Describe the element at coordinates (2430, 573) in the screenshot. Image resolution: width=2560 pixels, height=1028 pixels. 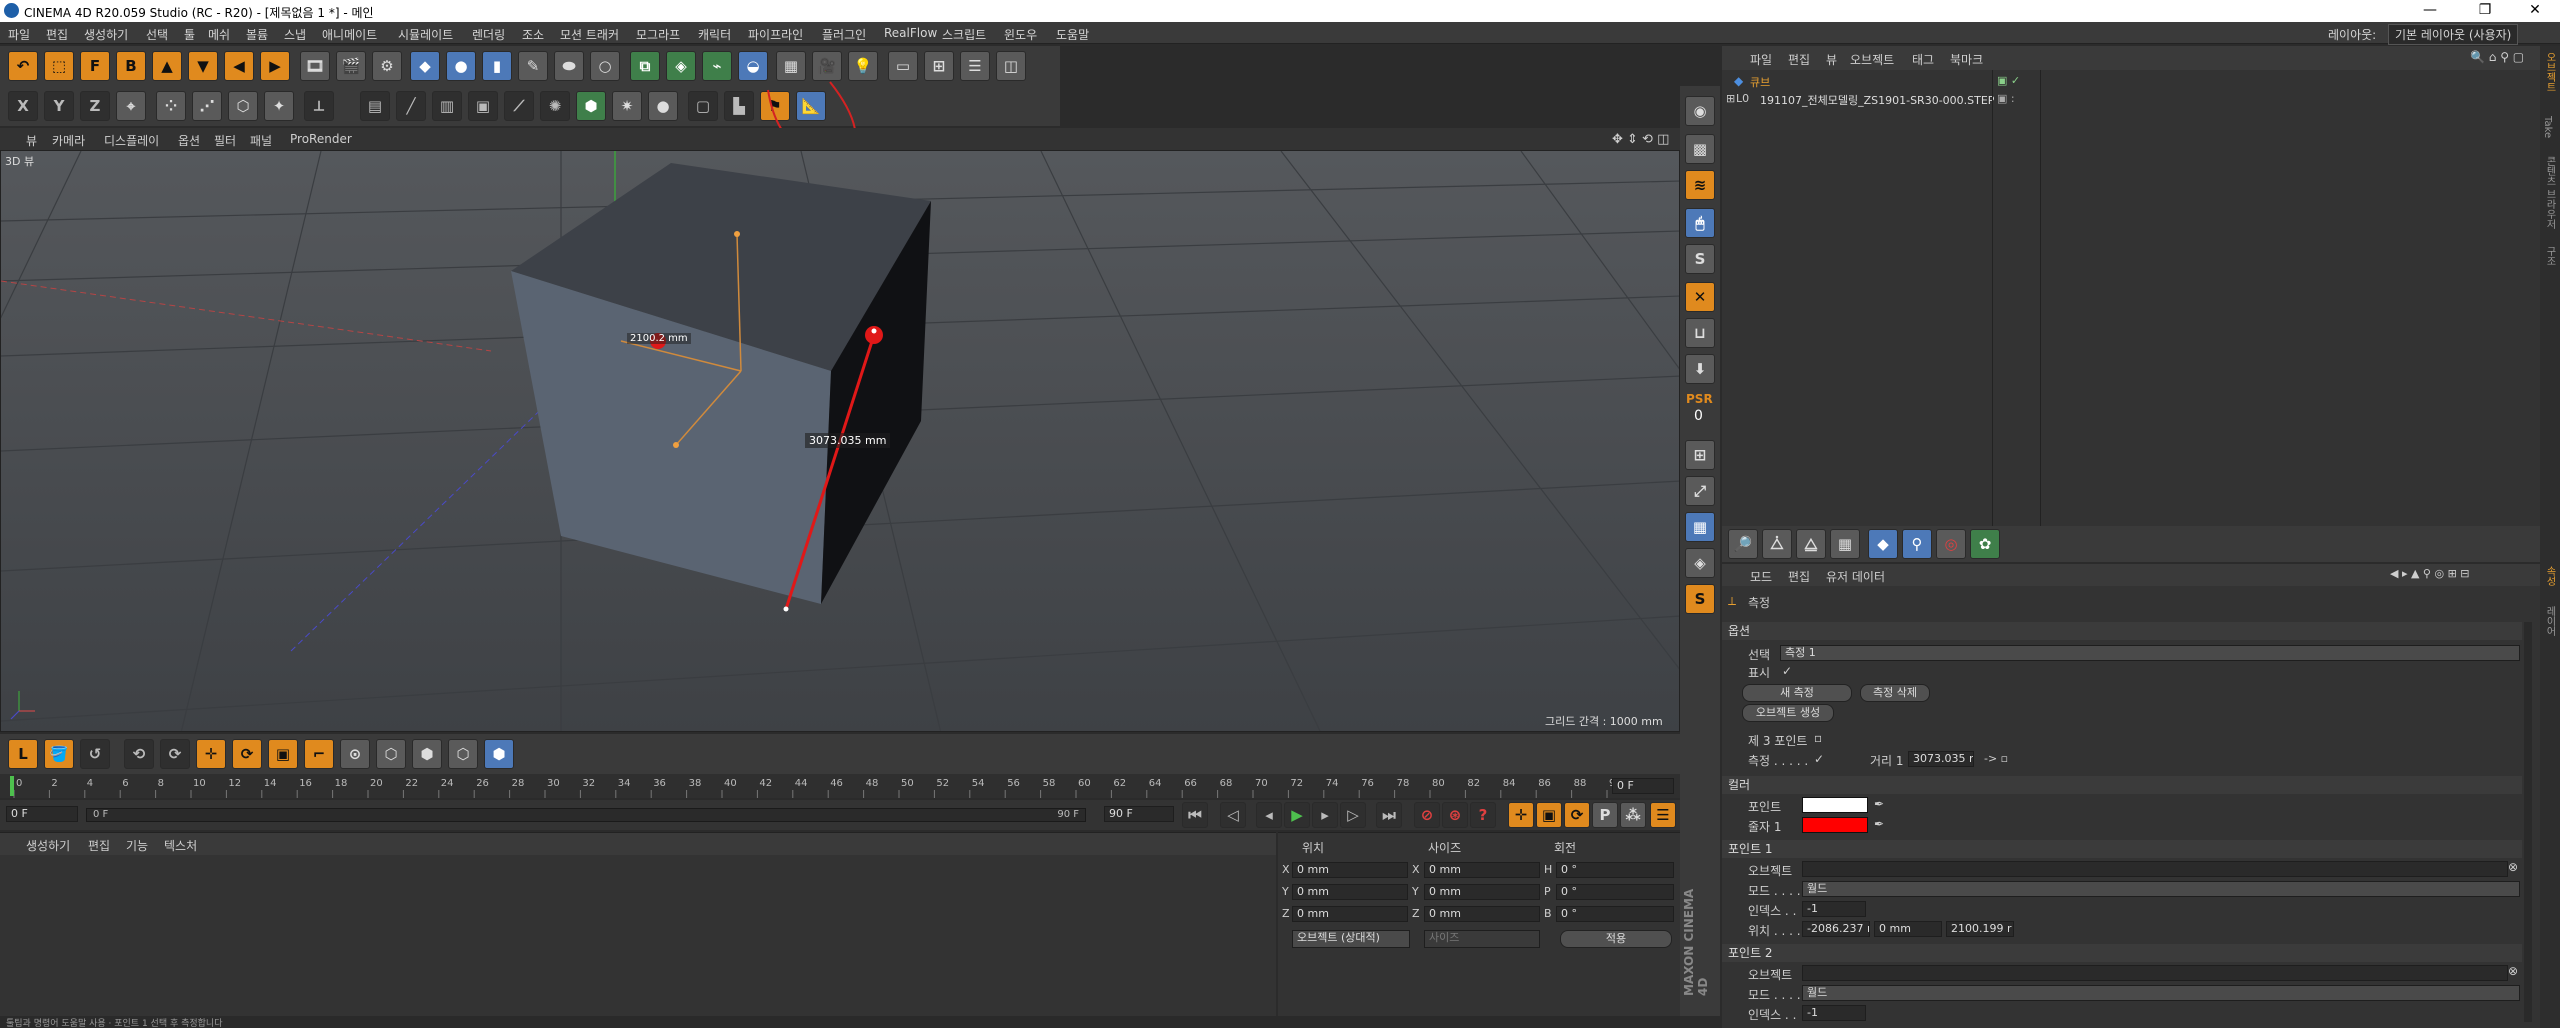
I see `am-nav-icons: ◀ ▸ ▲ ⚲ ◎ ⊞ ⊟` at that location.